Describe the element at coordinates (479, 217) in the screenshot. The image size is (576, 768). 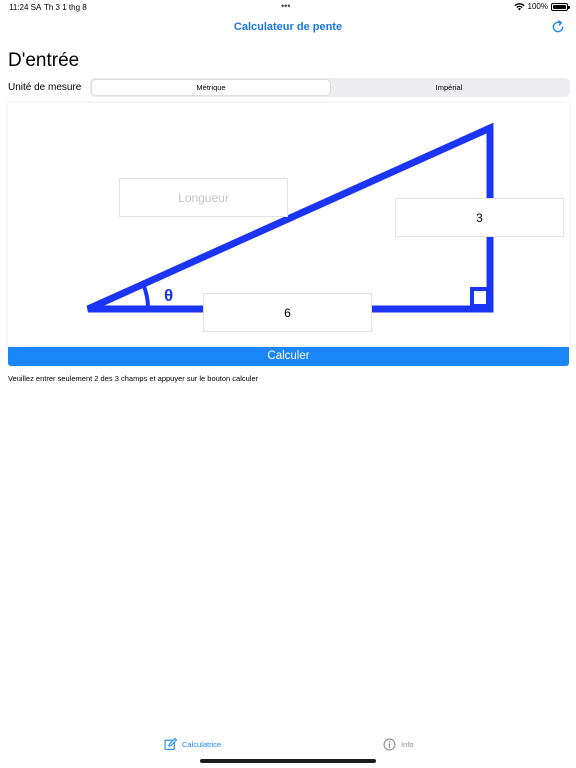
I see `height-input` at that location.